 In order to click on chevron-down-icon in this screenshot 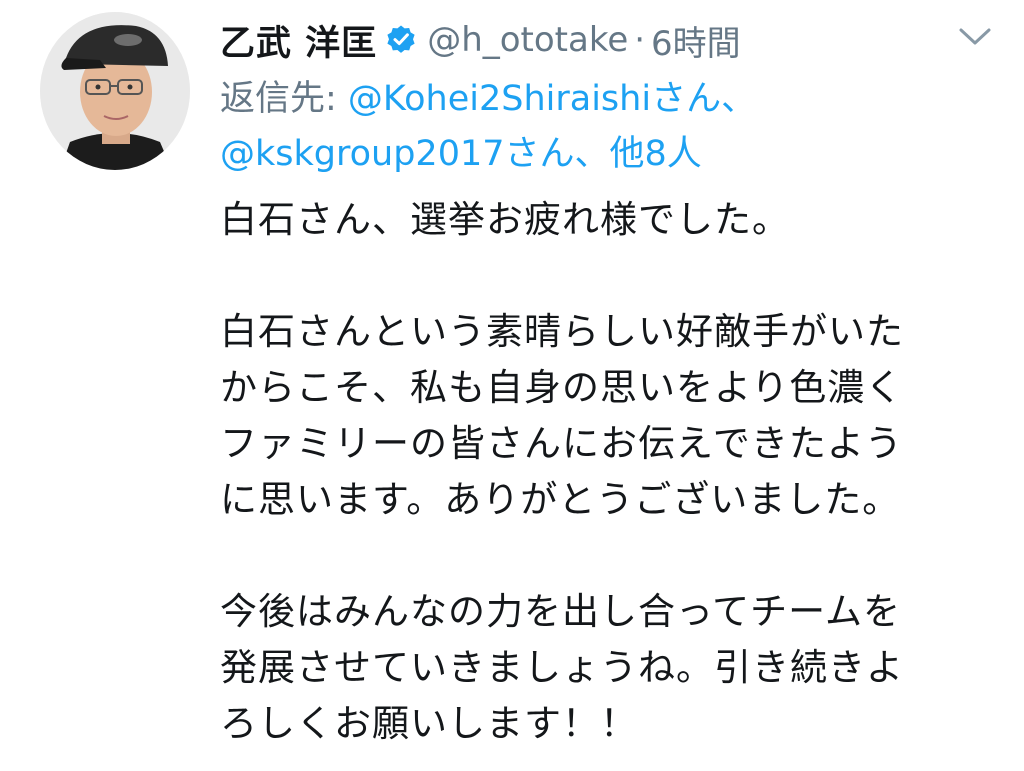, I will do `click(975, 37)`.